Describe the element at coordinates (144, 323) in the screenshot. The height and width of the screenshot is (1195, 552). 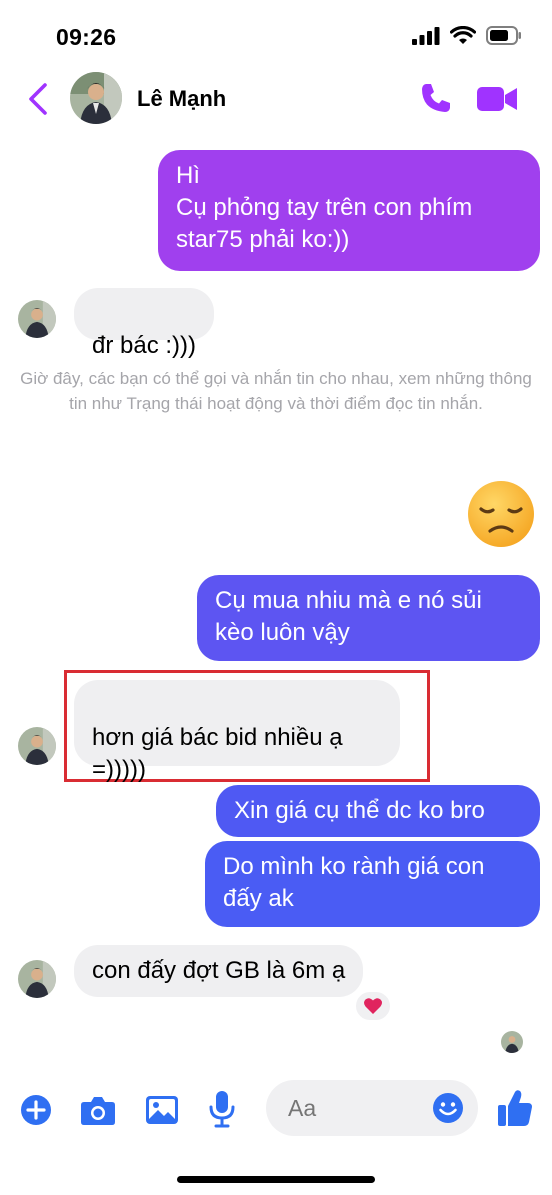
I see `incoming-message: đr bác :)))` at that location.